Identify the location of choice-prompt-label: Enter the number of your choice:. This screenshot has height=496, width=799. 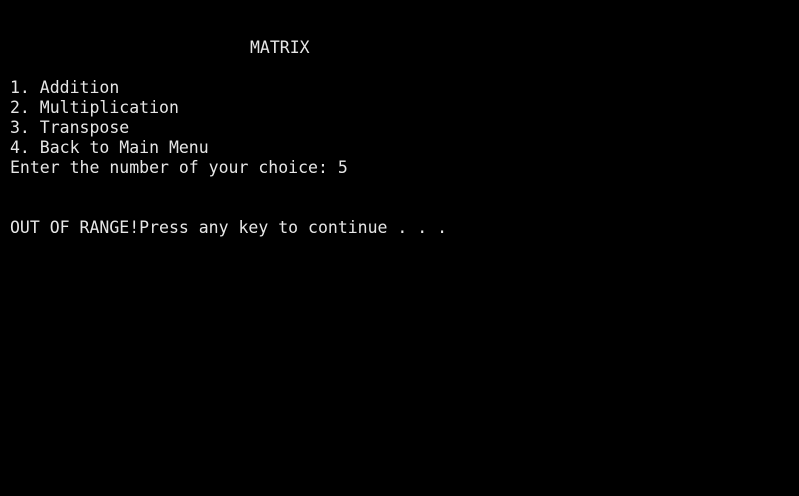
(174, 167).